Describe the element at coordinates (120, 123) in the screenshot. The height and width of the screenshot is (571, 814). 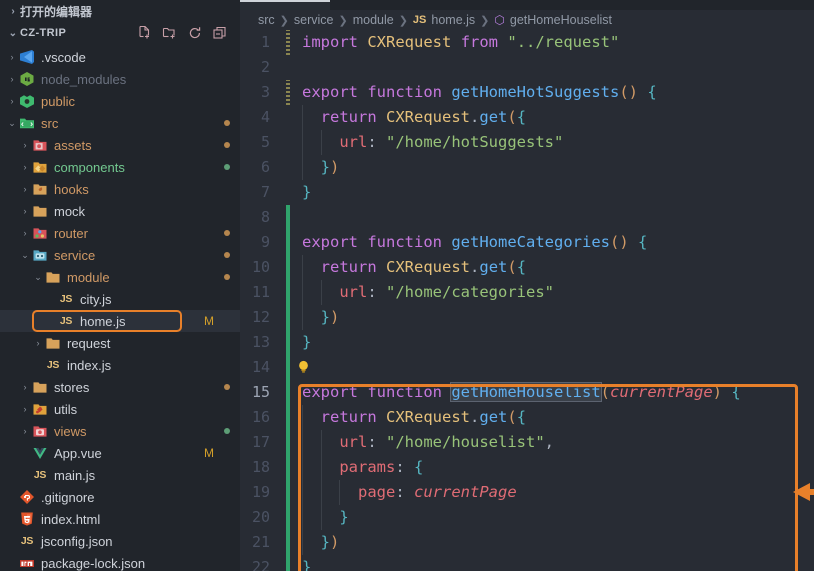
I see `tree-item-src: ⌄ src` at that location.